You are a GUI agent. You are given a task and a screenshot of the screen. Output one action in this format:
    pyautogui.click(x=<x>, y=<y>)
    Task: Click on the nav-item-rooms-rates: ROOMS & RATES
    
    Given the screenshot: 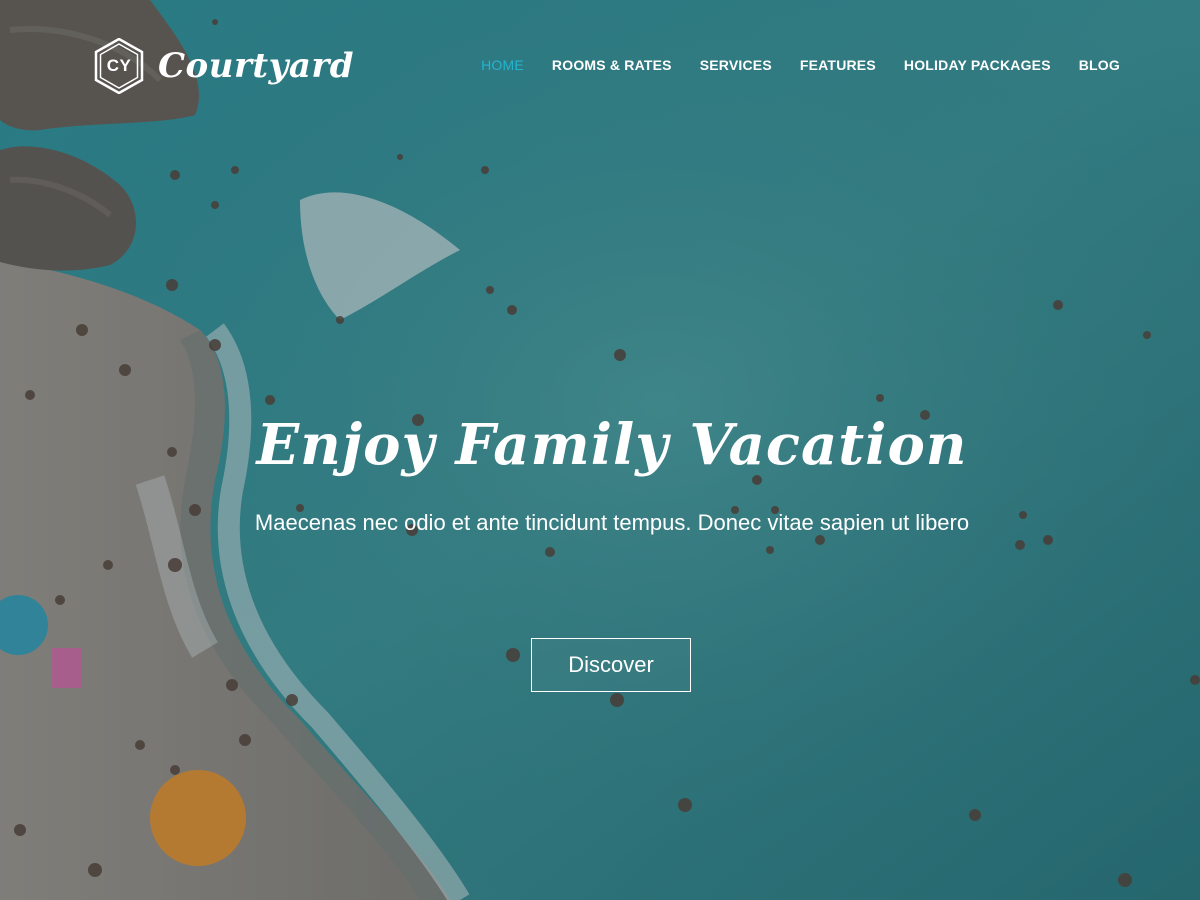 What is the action you would take?
    pyautogui.click(x=612, y=65)
    